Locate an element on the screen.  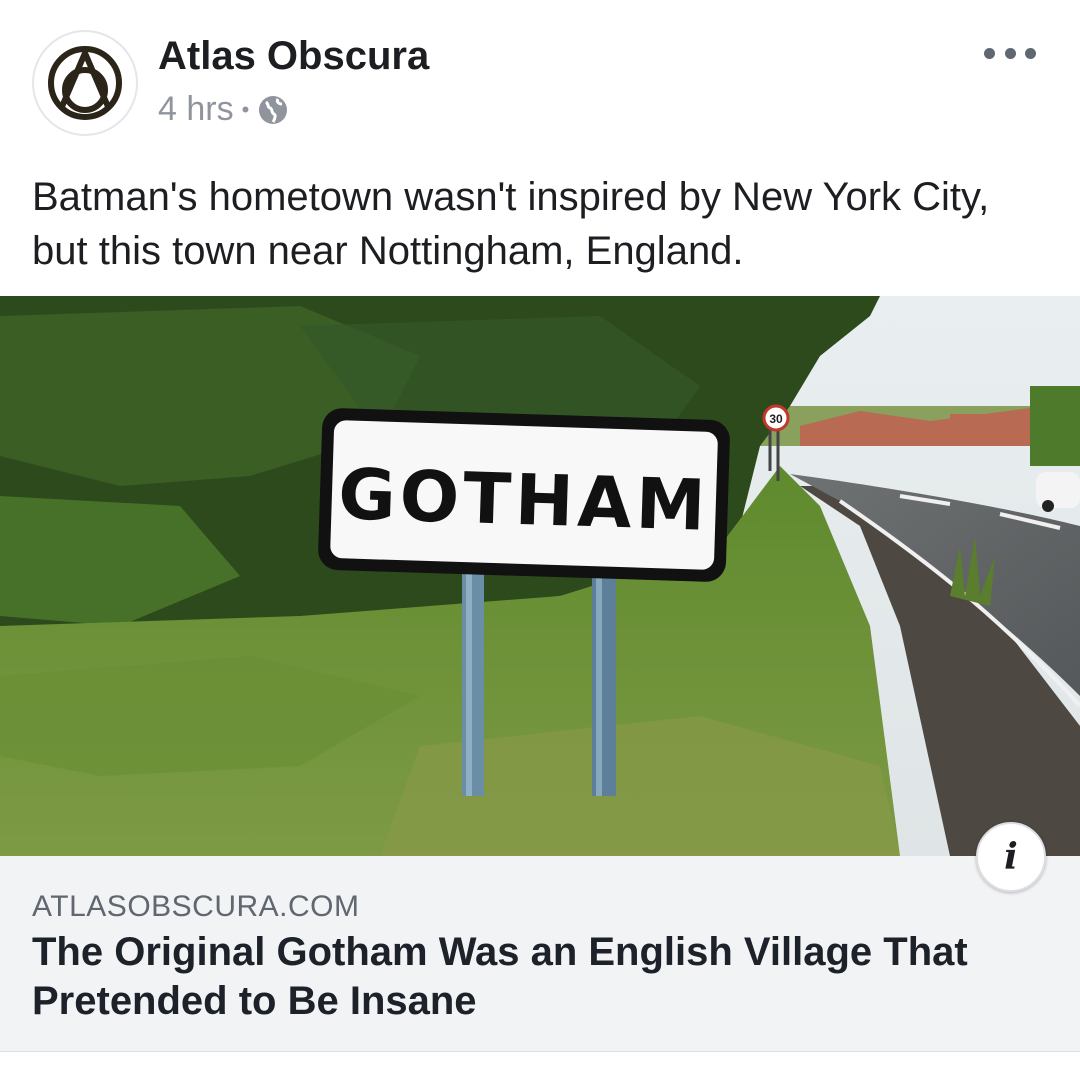
atlas-obscura-avatar is located at coordinates (85, 83).